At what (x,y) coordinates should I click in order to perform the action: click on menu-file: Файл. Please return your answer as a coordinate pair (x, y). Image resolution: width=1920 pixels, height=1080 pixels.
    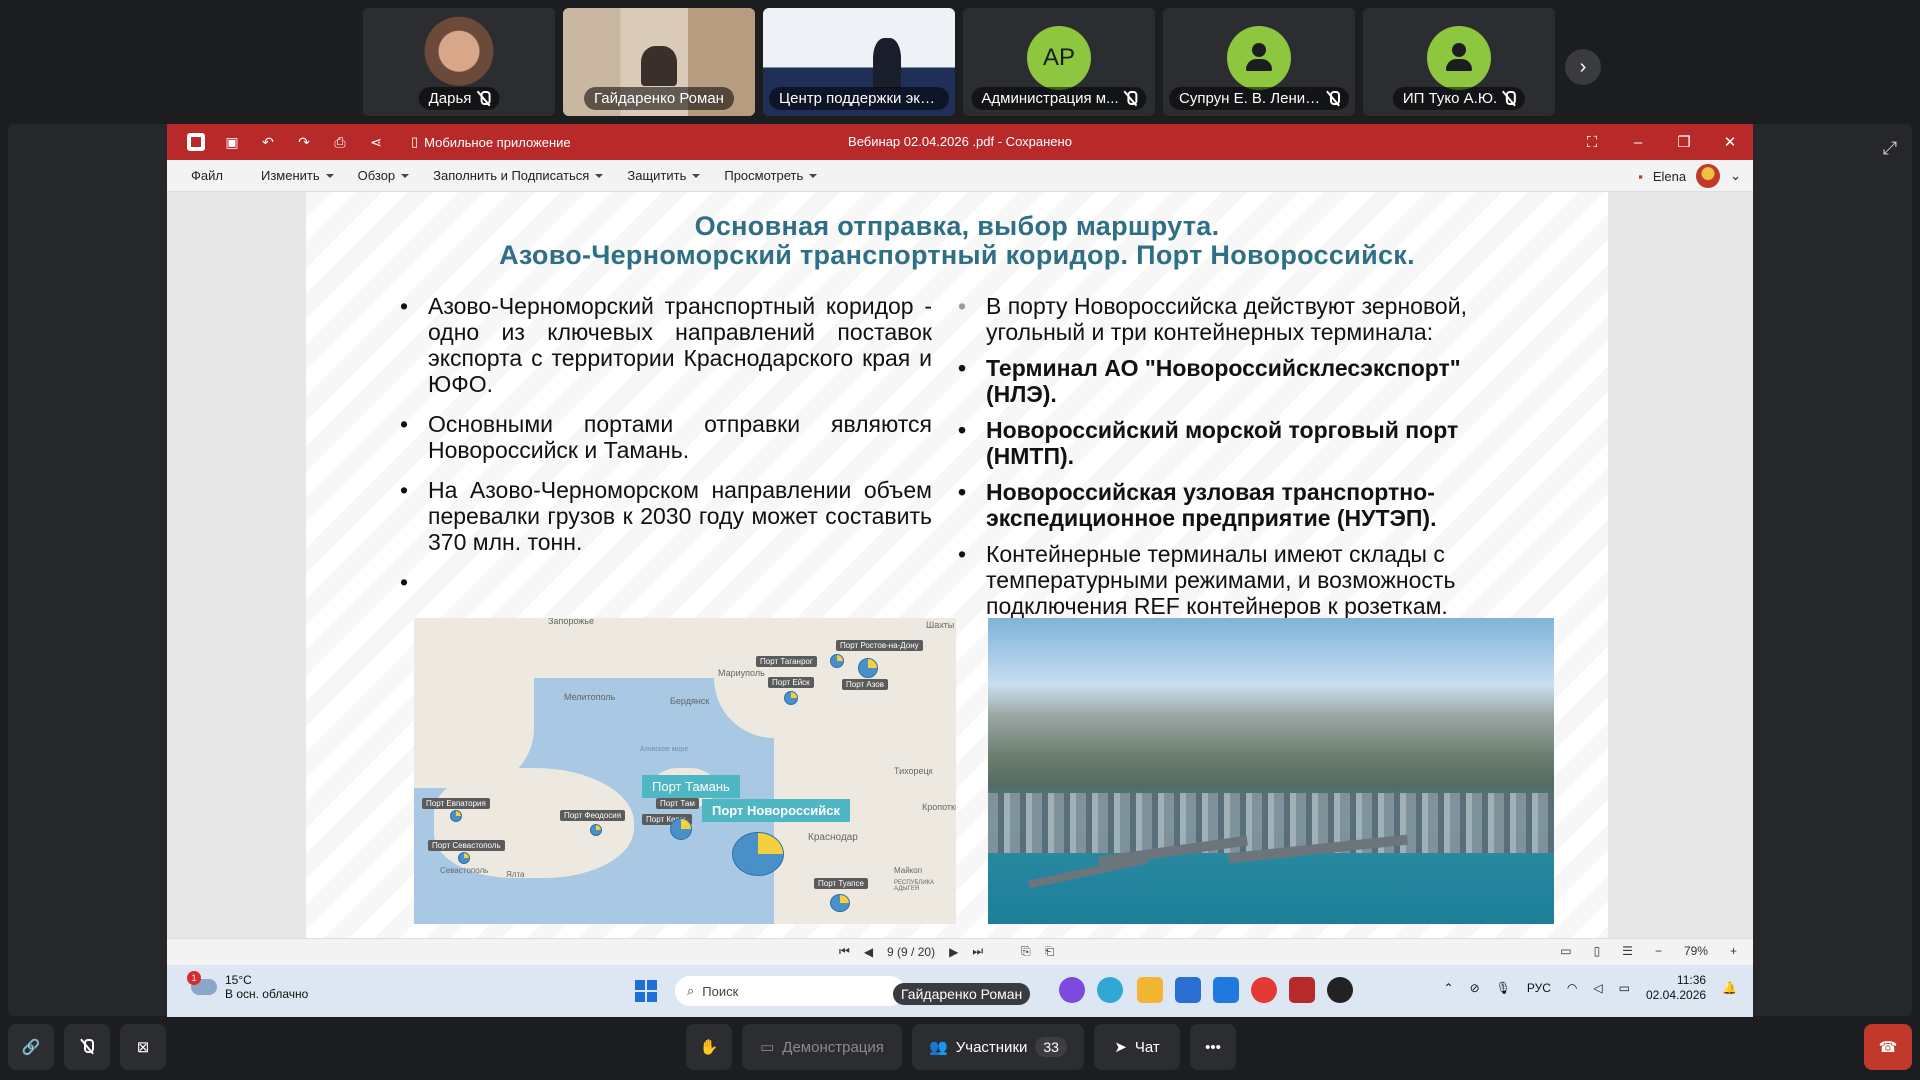
    Looking at the image, I should click on (201, 175).